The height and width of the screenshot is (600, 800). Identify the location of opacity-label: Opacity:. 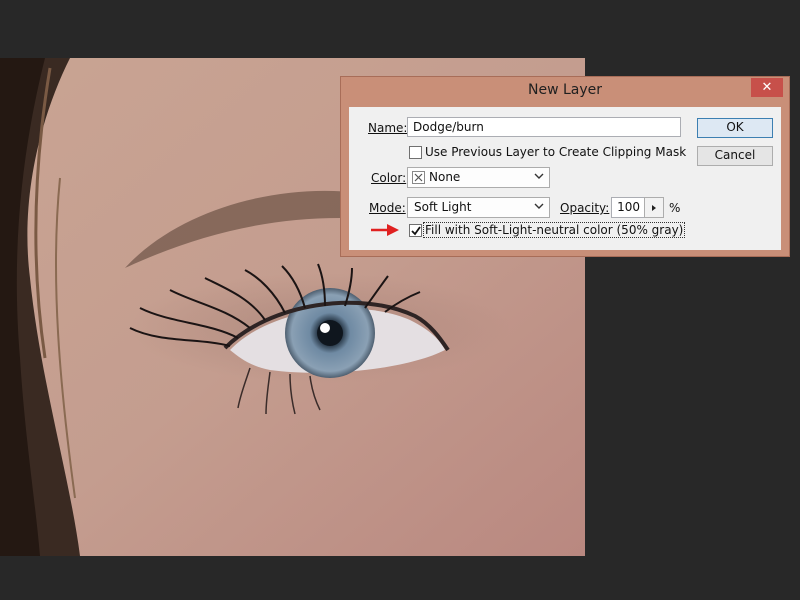
(584, 208).